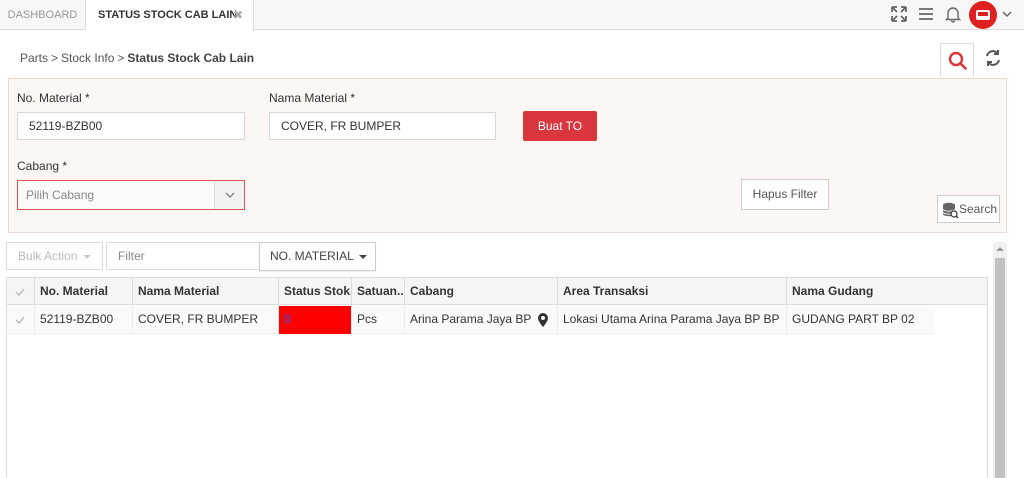 This screenshot has width=1024, height=478. Describe the element at coordinates (43, 15) in the screenshot. I see `tab-dashboard: DASHBOARD` at that location.